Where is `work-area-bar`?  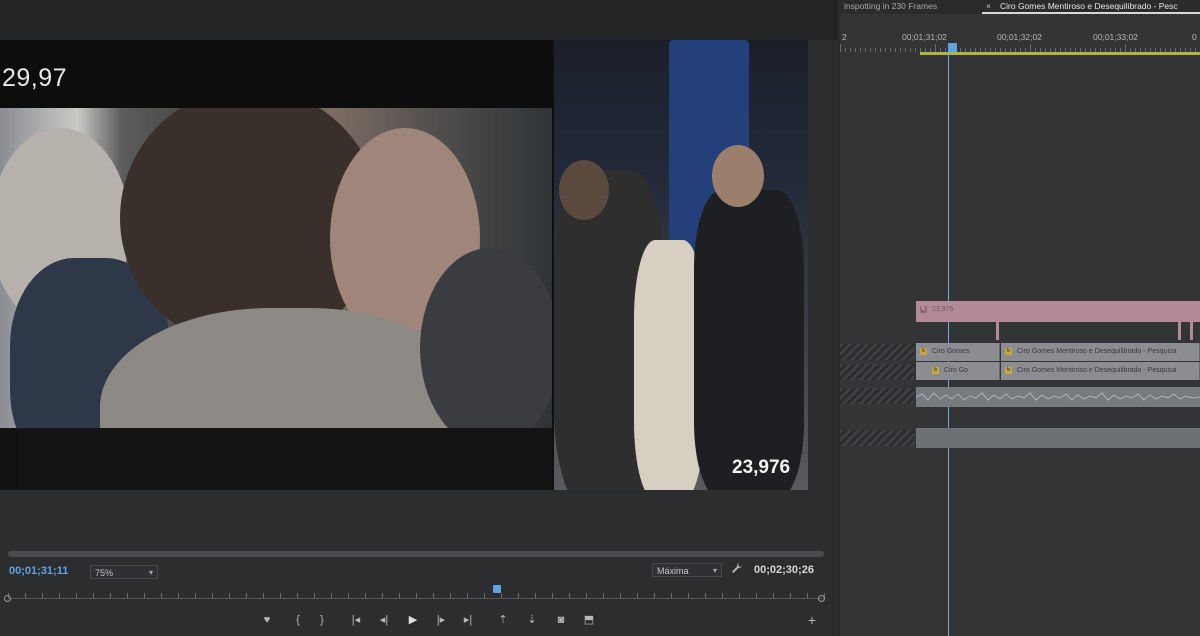
work-area-bar is located at coordinates (1060, 53).